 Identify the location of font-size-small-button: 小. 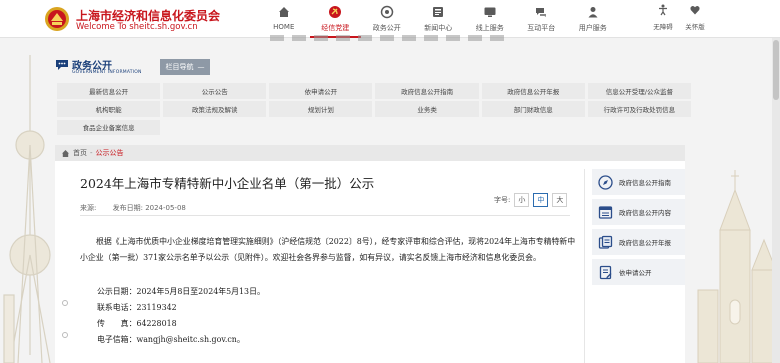
(522, 200).